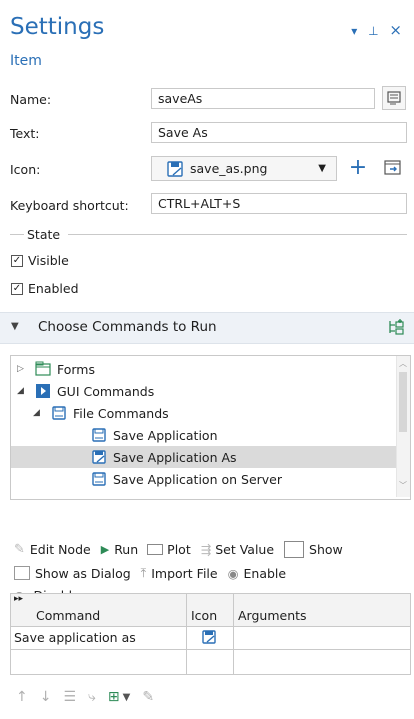  Describe the element at coordinates (43, 368) in the screenshot. I see `forms-icon` at that location.